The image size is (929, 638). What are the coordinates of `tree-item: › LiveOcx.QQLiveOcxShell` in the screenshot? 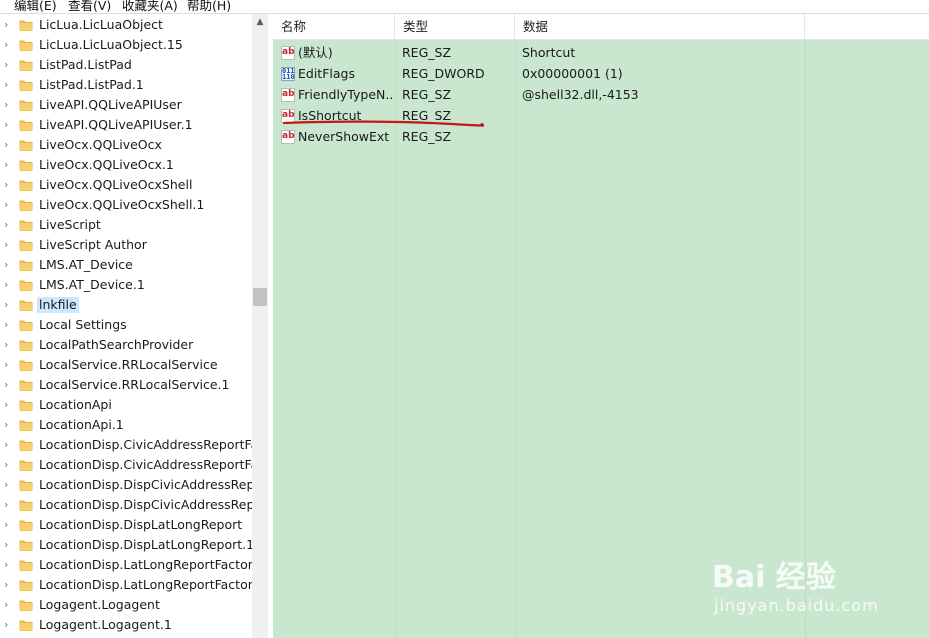 It's located at (126, 185).